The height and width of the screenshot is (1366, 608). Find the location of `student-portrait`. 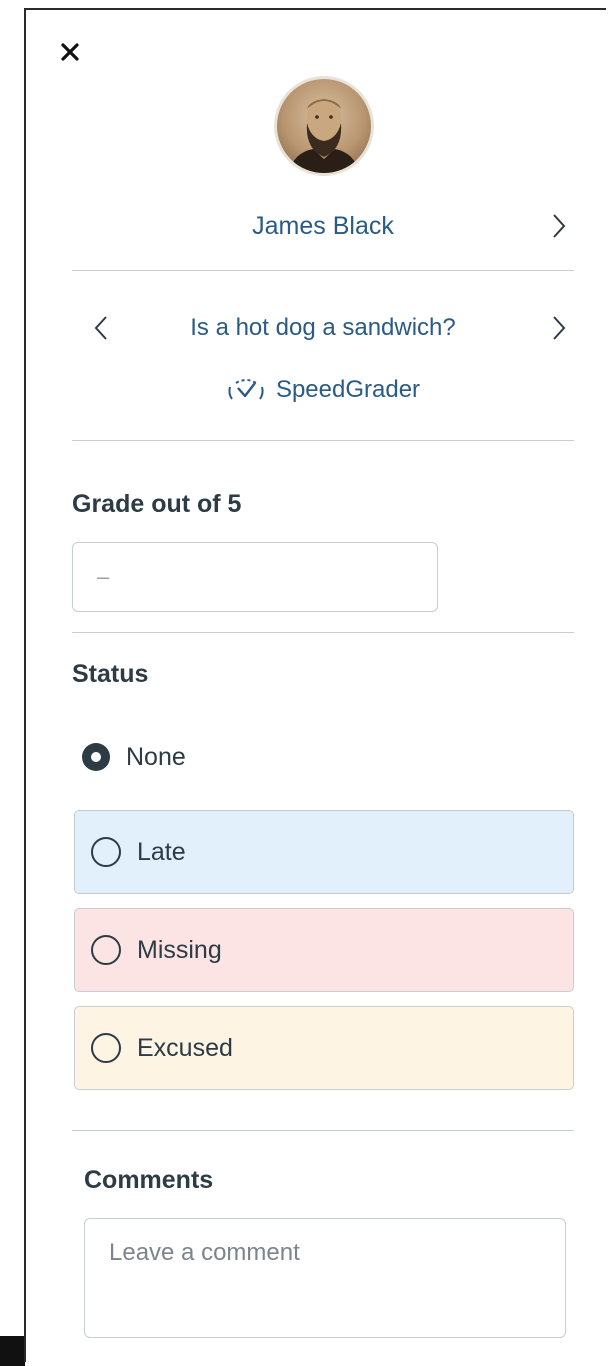

student-portrait is located at coordinates (324, 135).